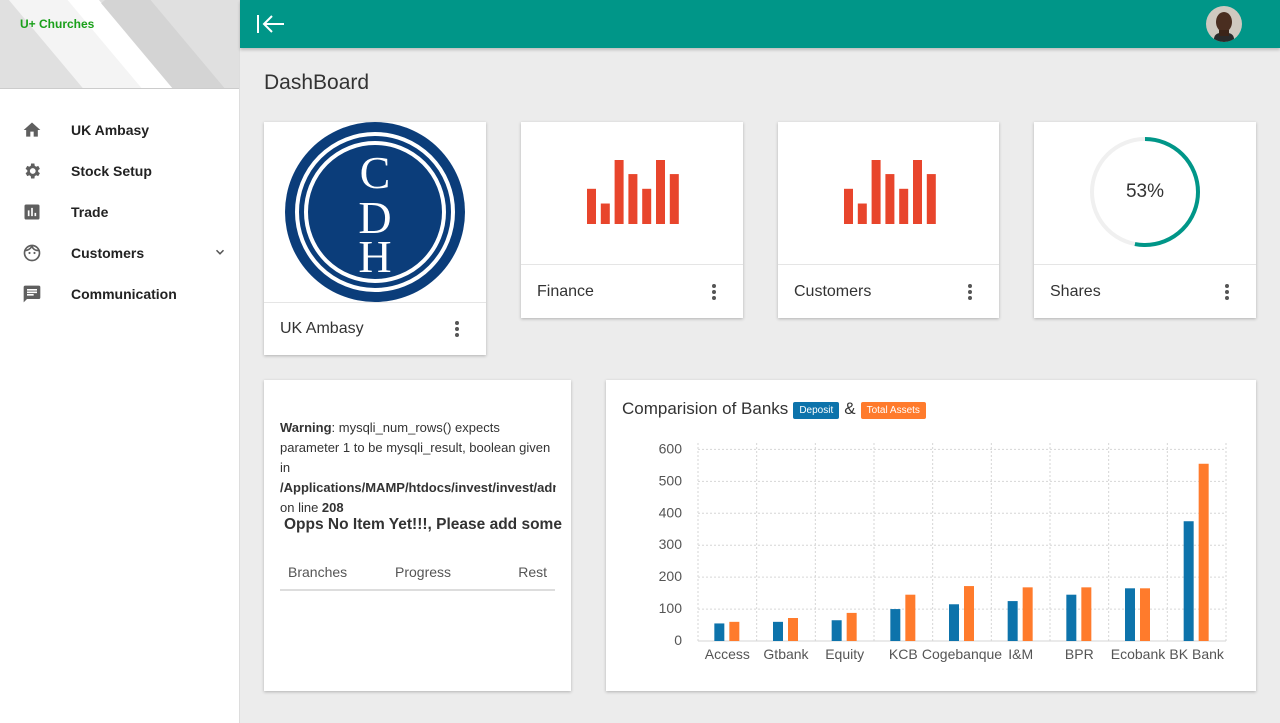 The width and height of the screenshot is (1280, 723). I want to click on card-footer: Shares, so click(1145, 291).